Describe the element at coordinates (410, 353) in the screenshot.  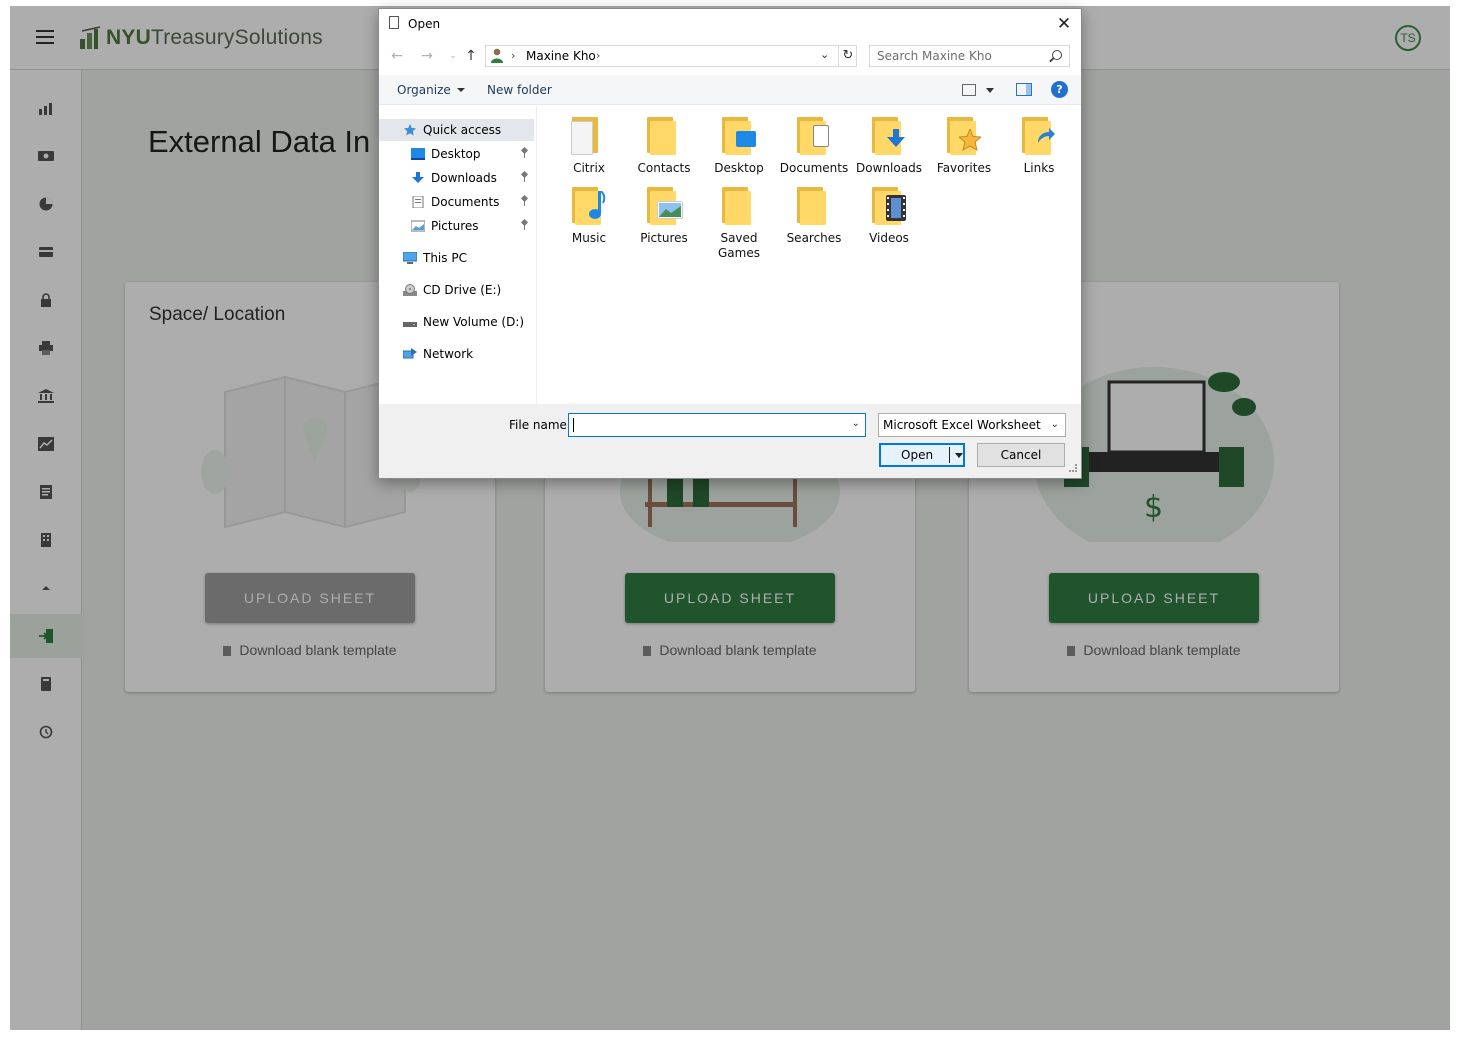
I see `network-icon` at that location.